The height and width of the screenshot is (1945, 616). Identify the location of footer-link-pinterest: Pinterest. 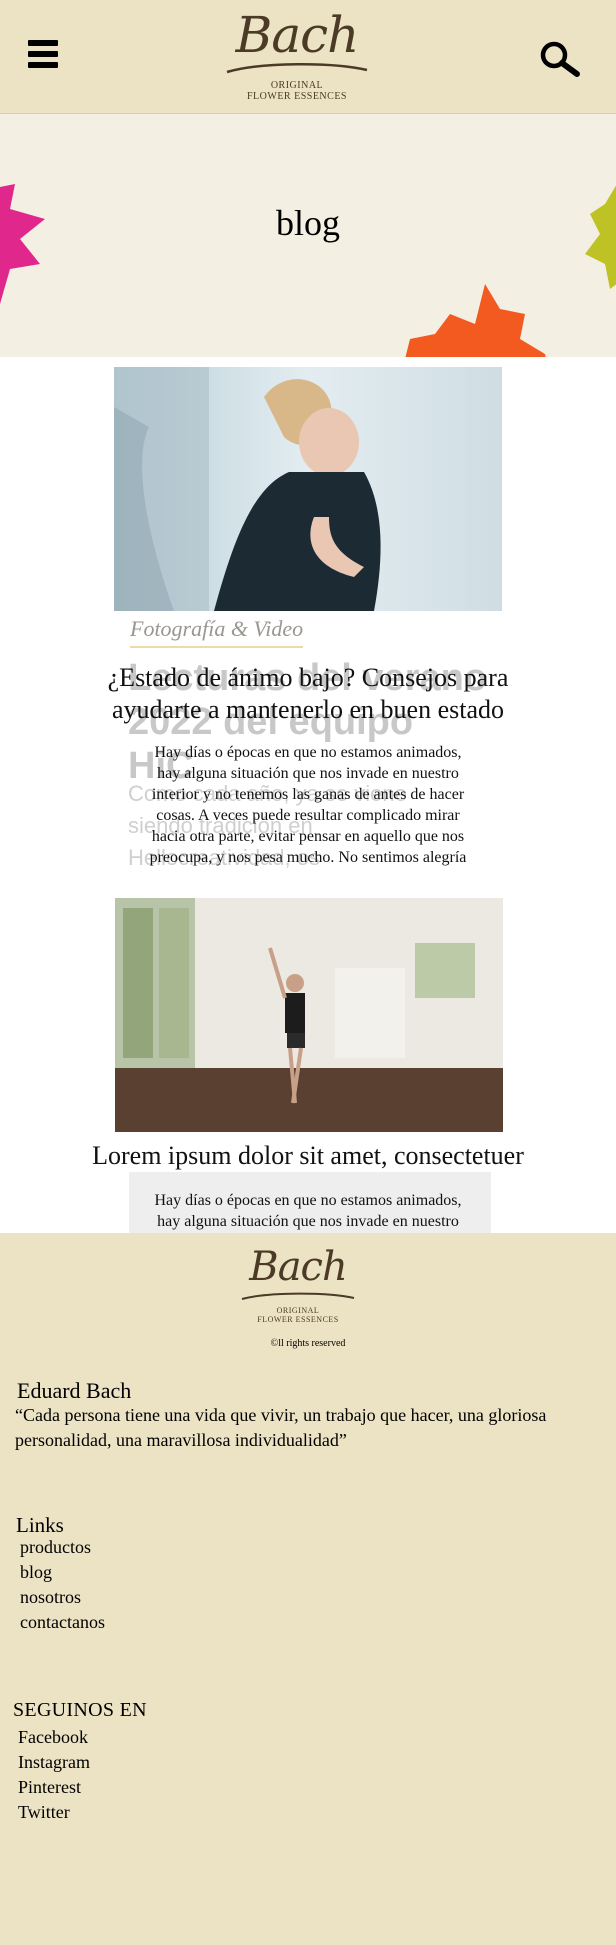
(54, 1787).